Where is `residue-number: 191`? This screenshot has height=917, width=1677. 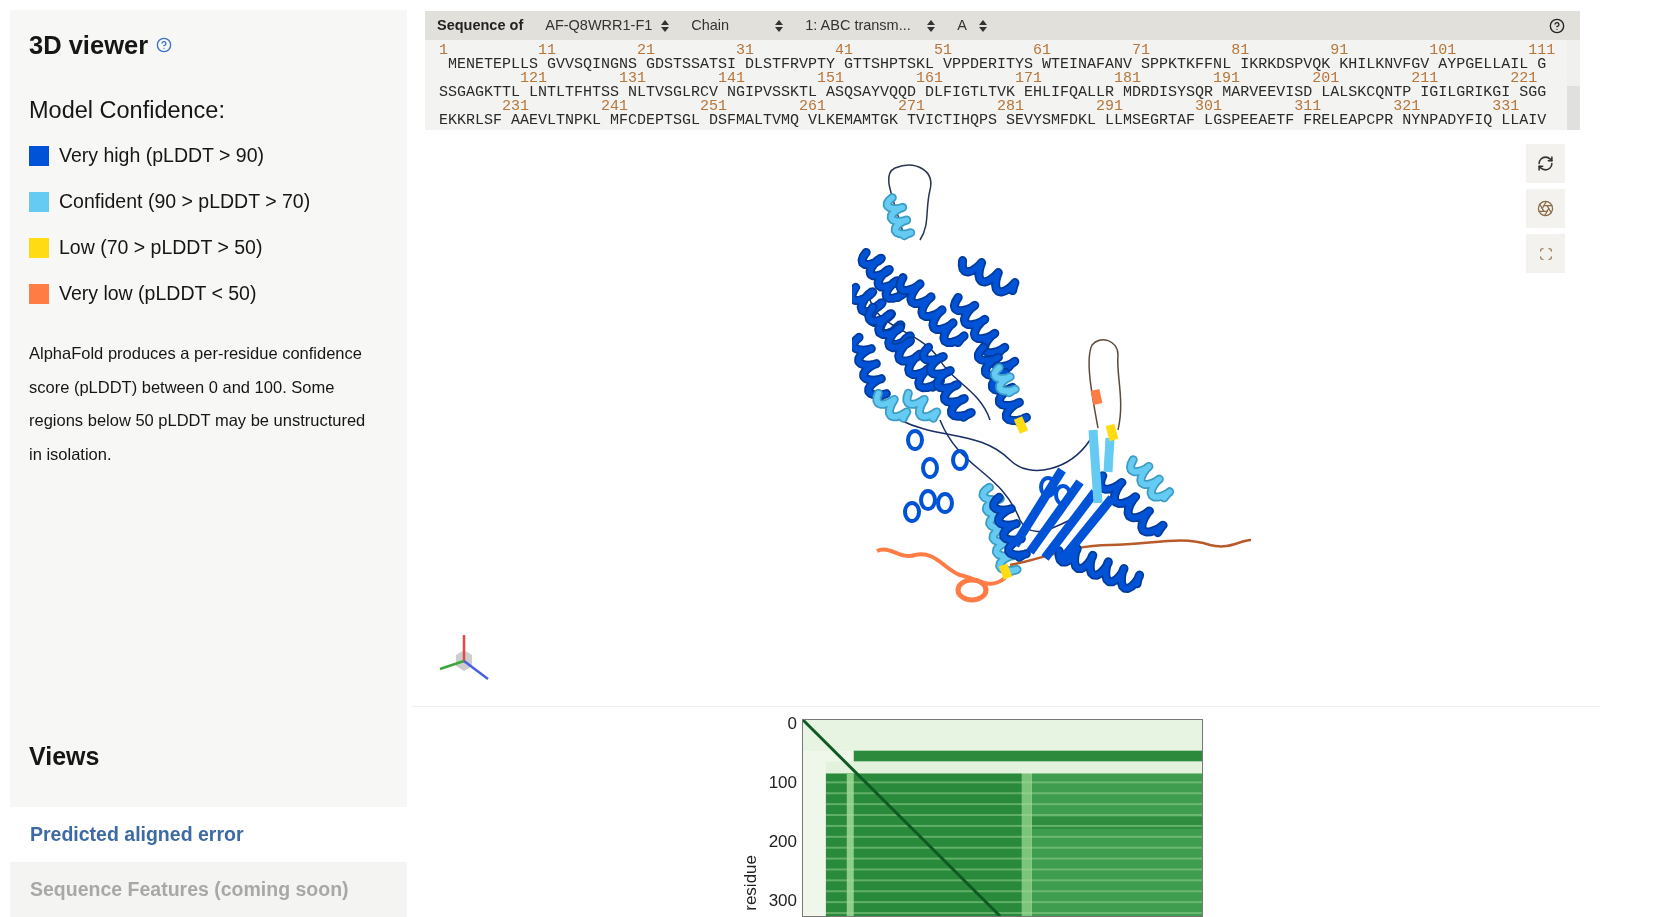
residue-number: 191 is located at coordinates (1227, 79).